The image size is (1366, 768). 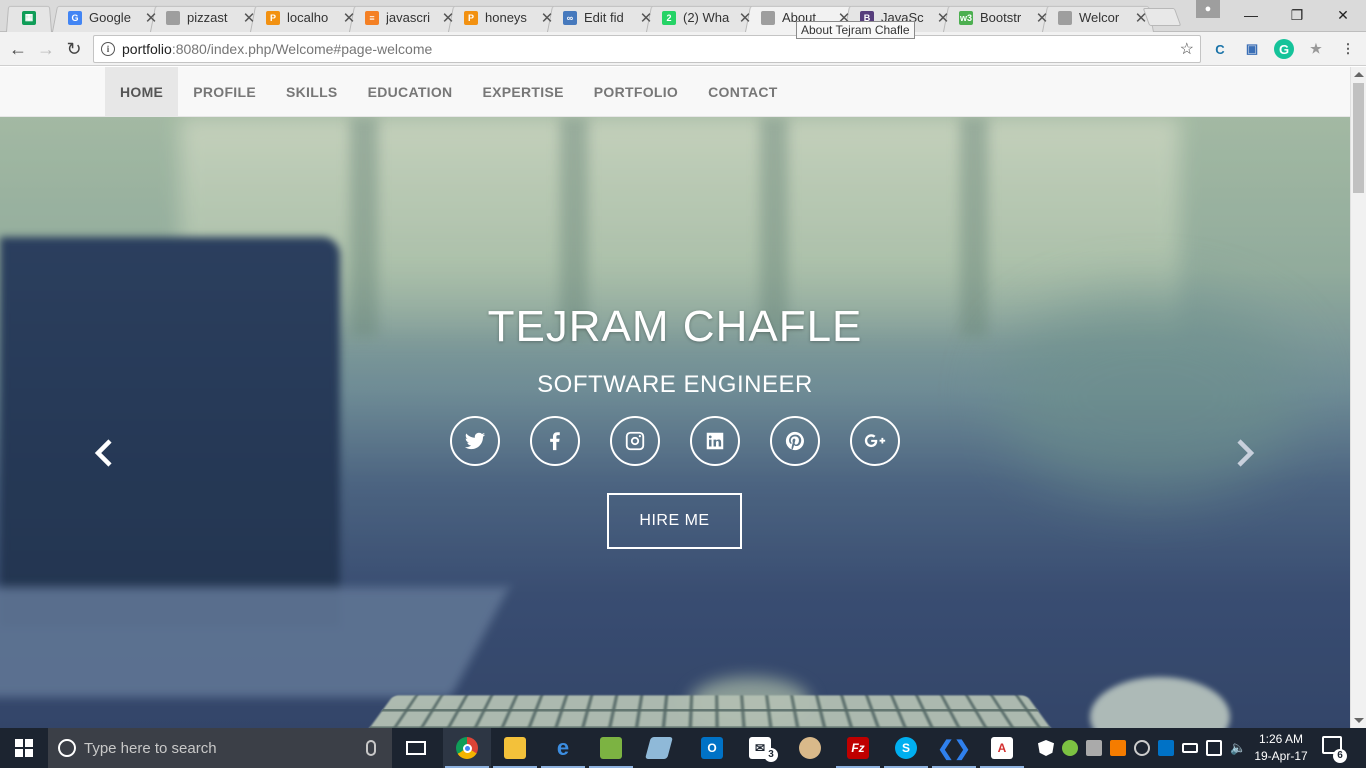 What do you see at coordinates (1118, 748) in the screenshot?
I see `xampp-icon` at bounding box center [1118, 748].